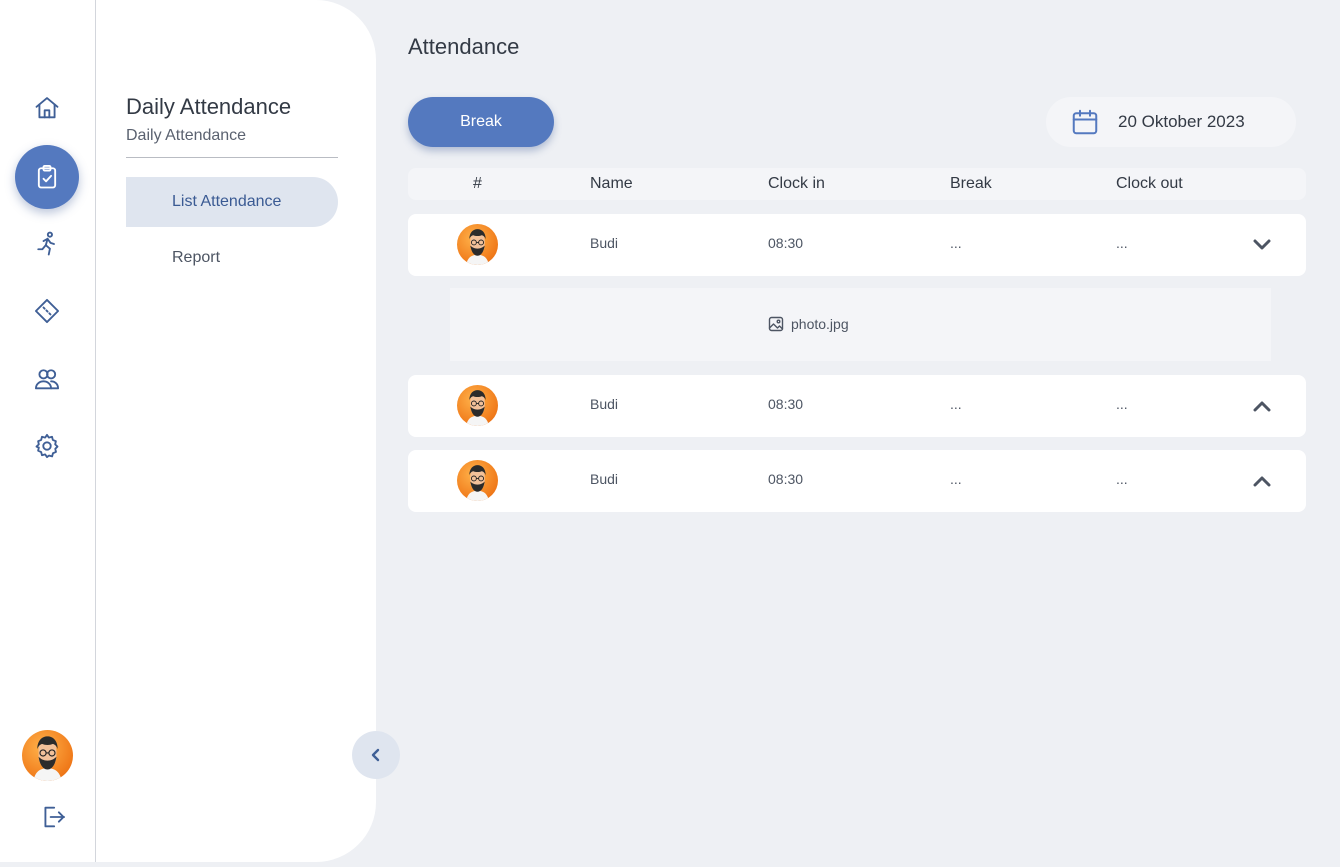 The height and width of the screenshot is (867, 1340). I want to click on users-icon, so click(47, 379).